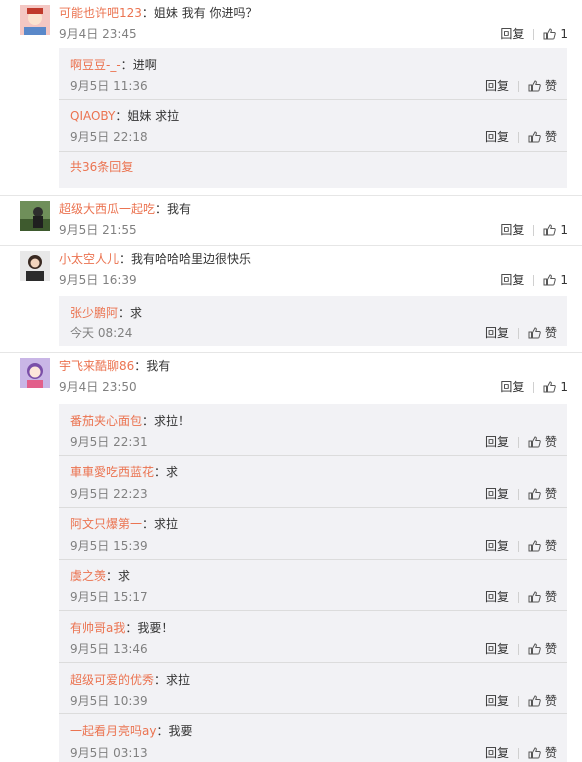 The height and width of the screenshot is (762, 582). What do you see at coordinates (313, 687) in the screenshot?
I see `reply-item: 超级可爱的优秀：求拉 9月5日 10:39 回复 赞` at bounding box center [313, 687].